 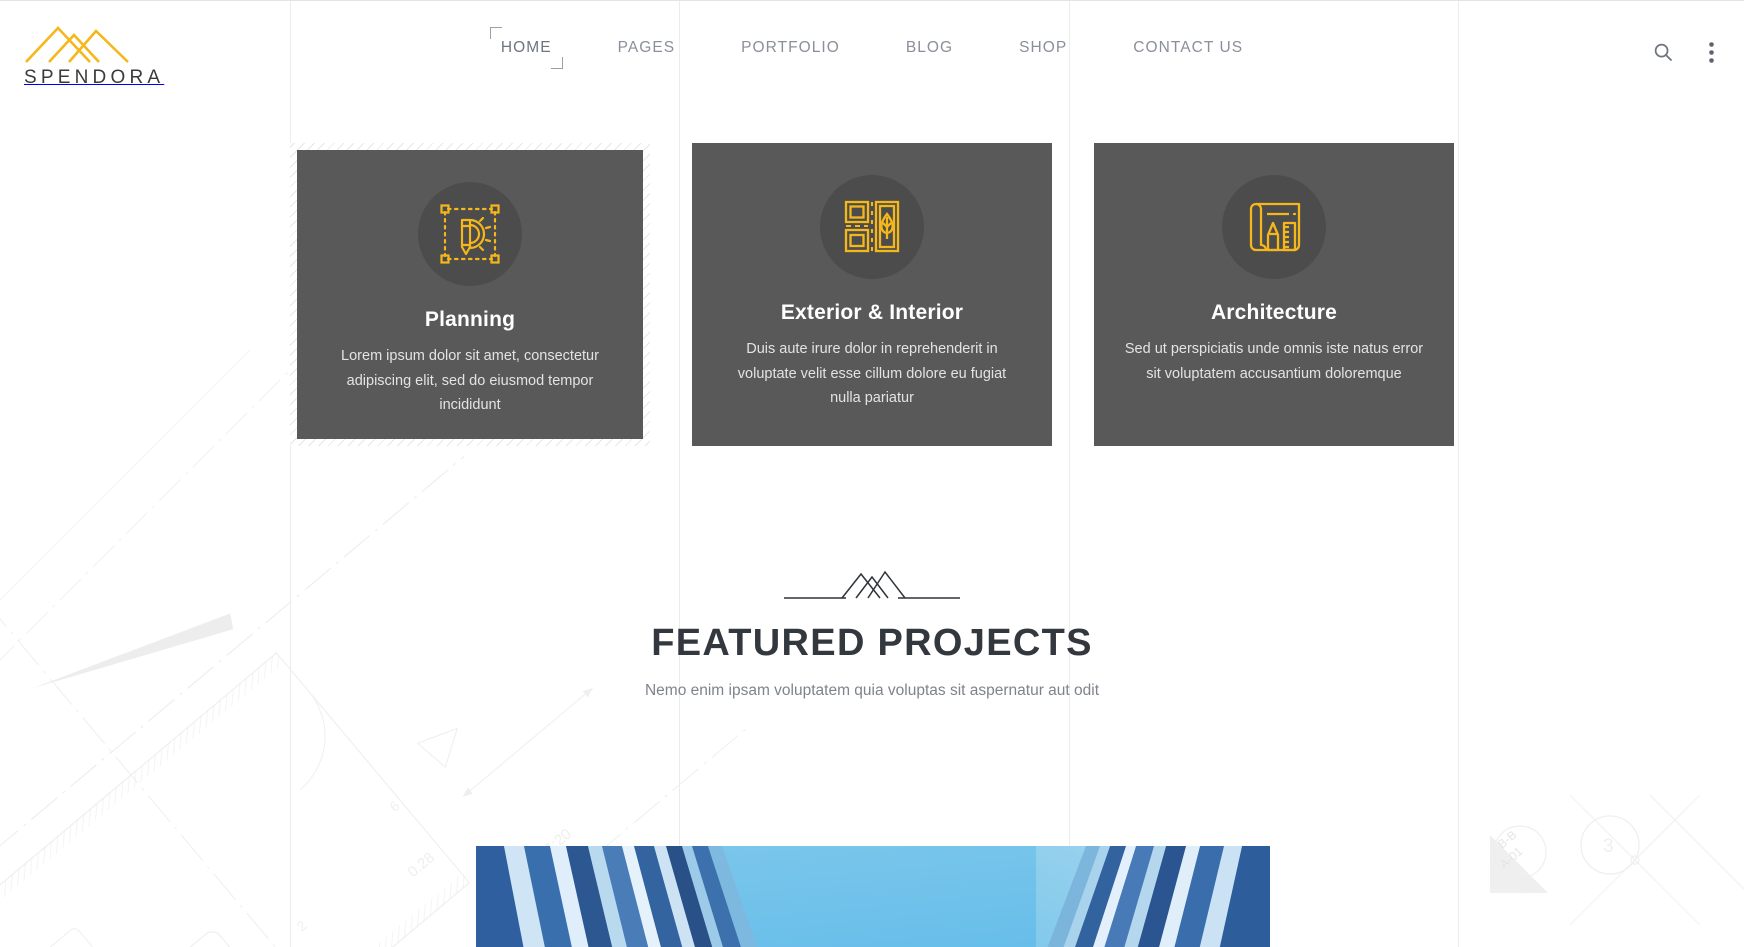 I want to click on svg-text: B-B, so click(x=1507, y=840).